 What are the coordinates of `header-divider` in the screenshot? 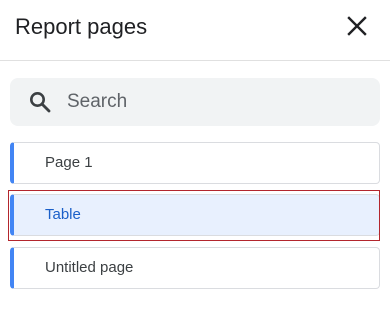 It's located at (195, 60).